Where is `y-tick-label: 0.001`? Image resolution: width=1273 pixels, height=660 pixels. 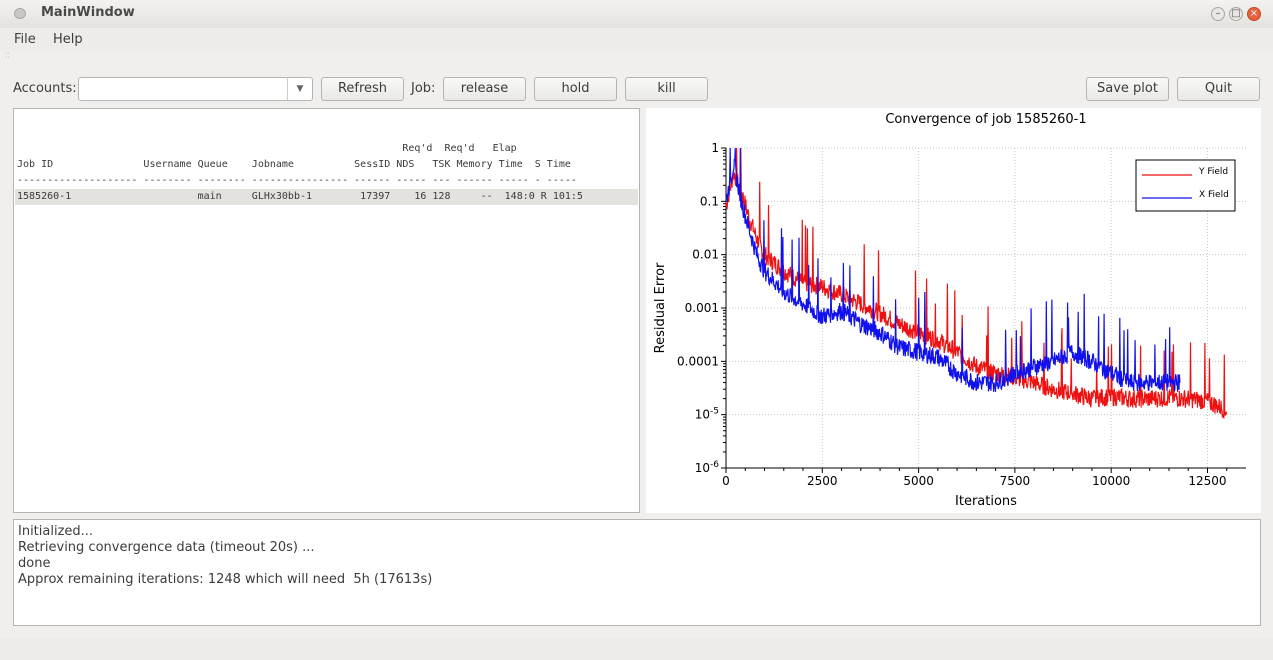
y-tick-label: 0.001 is located at coordinates (702, 308).